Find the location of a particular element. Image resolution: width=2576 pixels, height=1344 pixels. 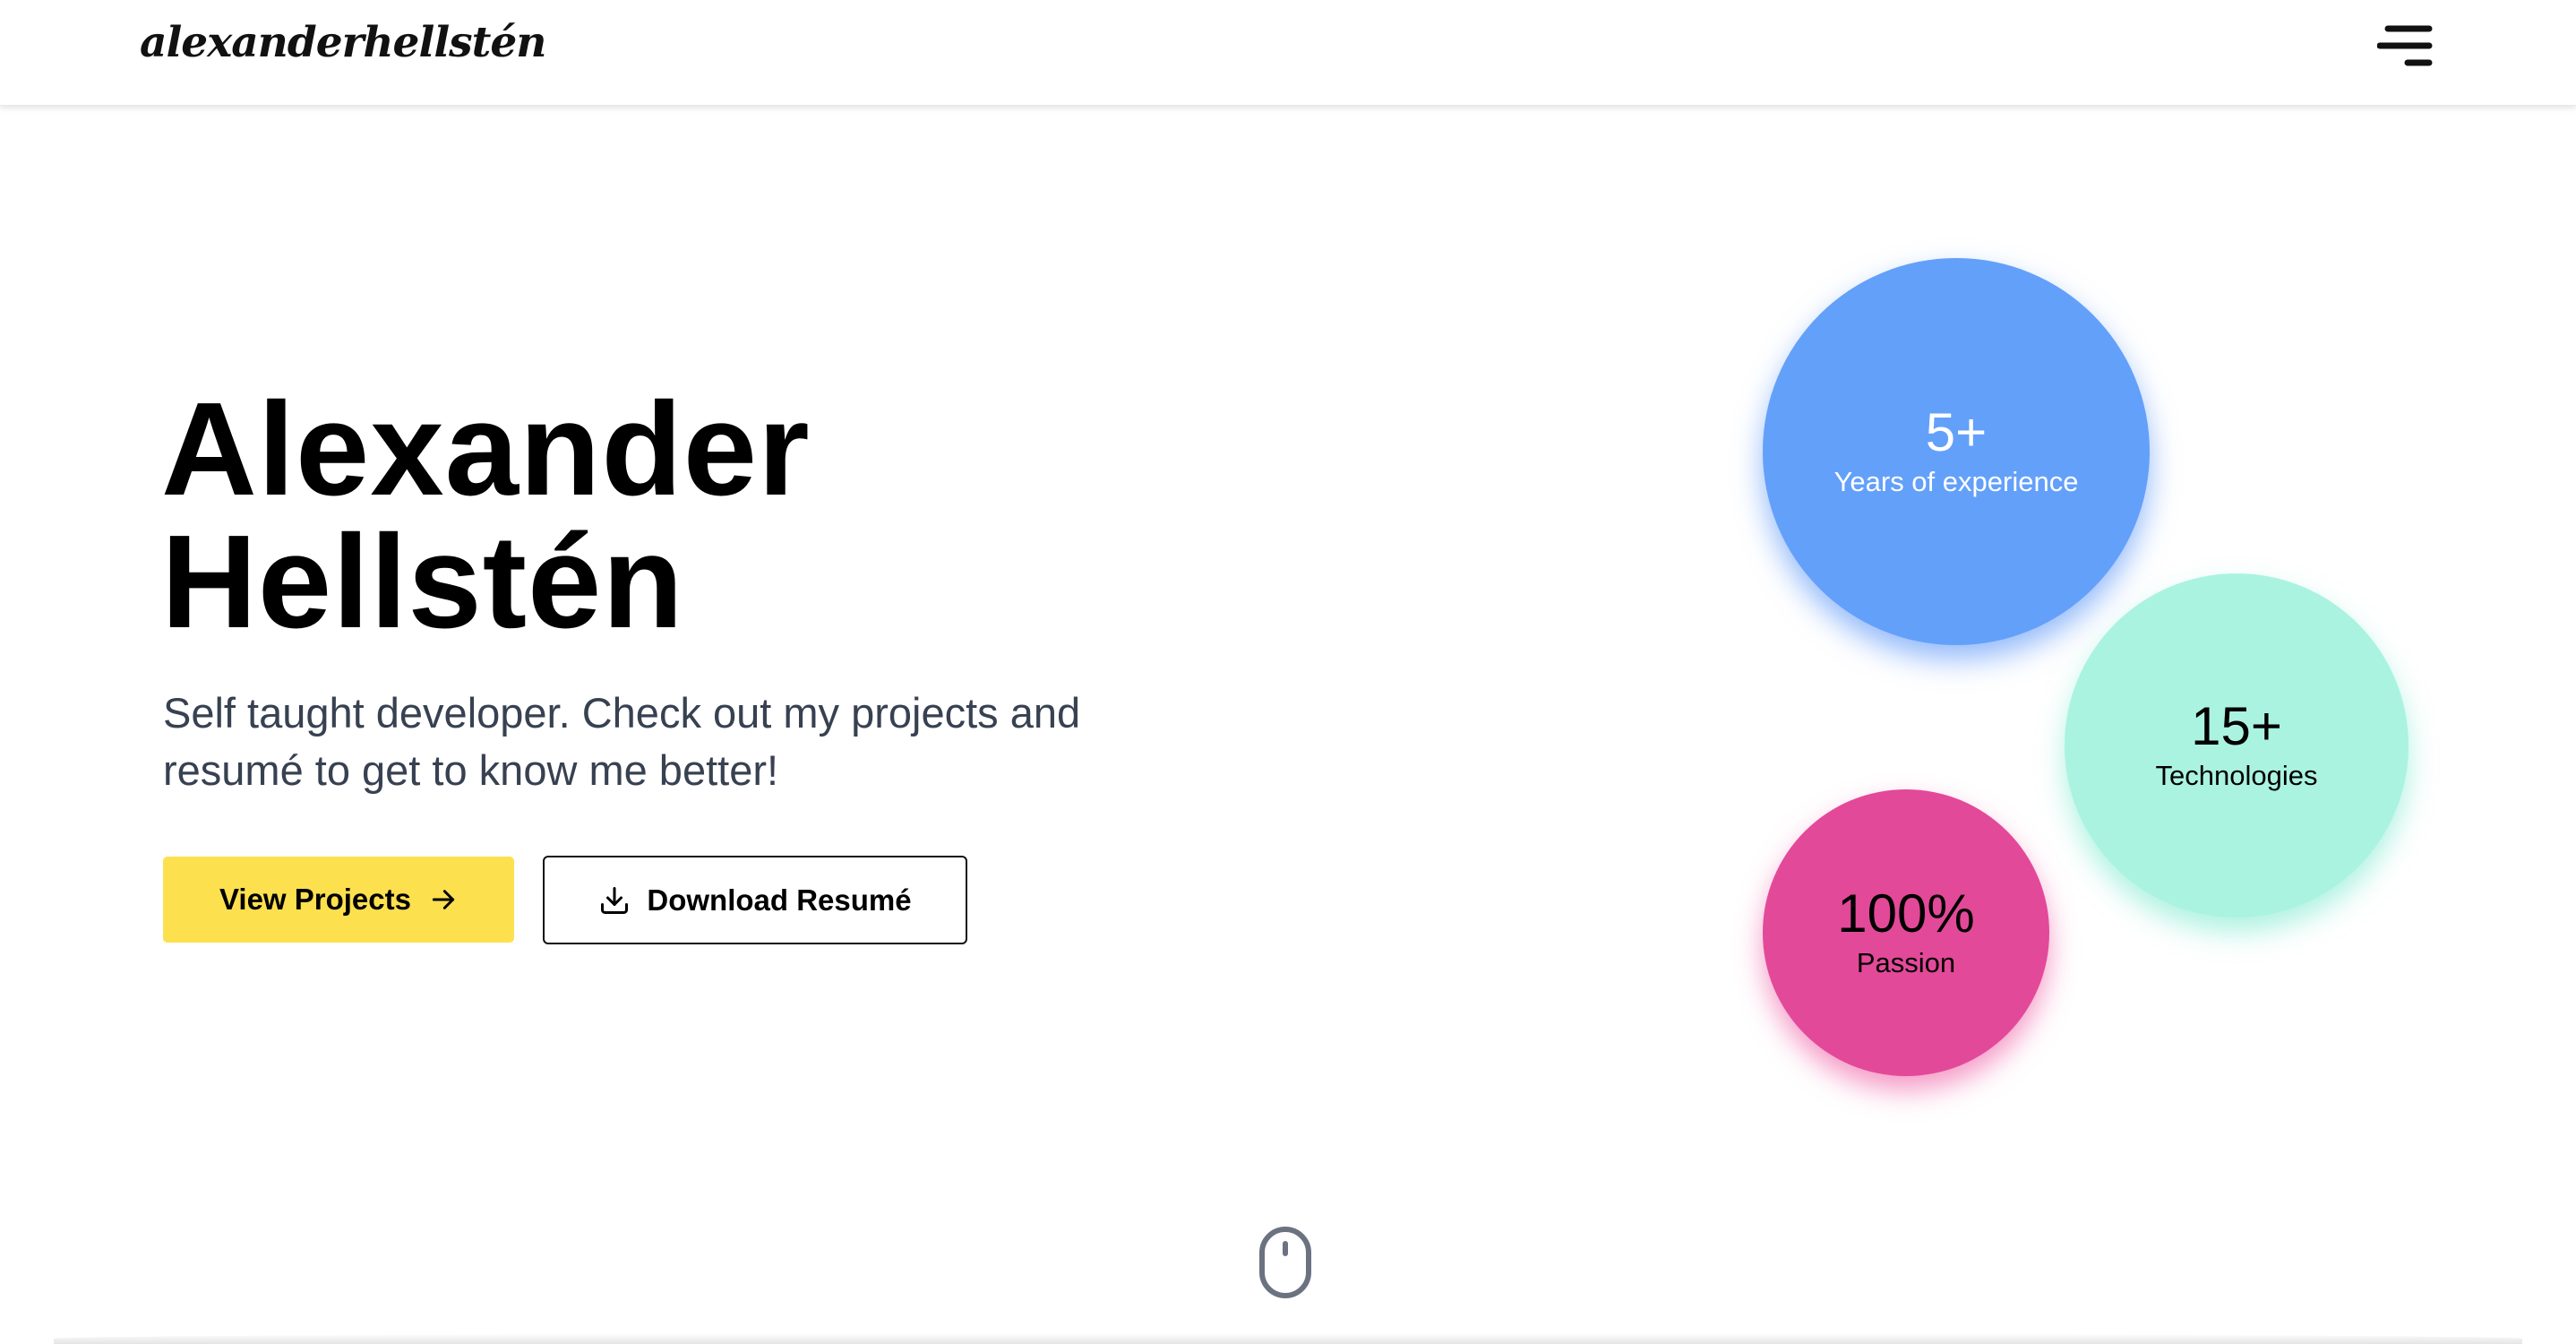

hero-title: Alexander Hellstén is located at coordinates (486, 516).